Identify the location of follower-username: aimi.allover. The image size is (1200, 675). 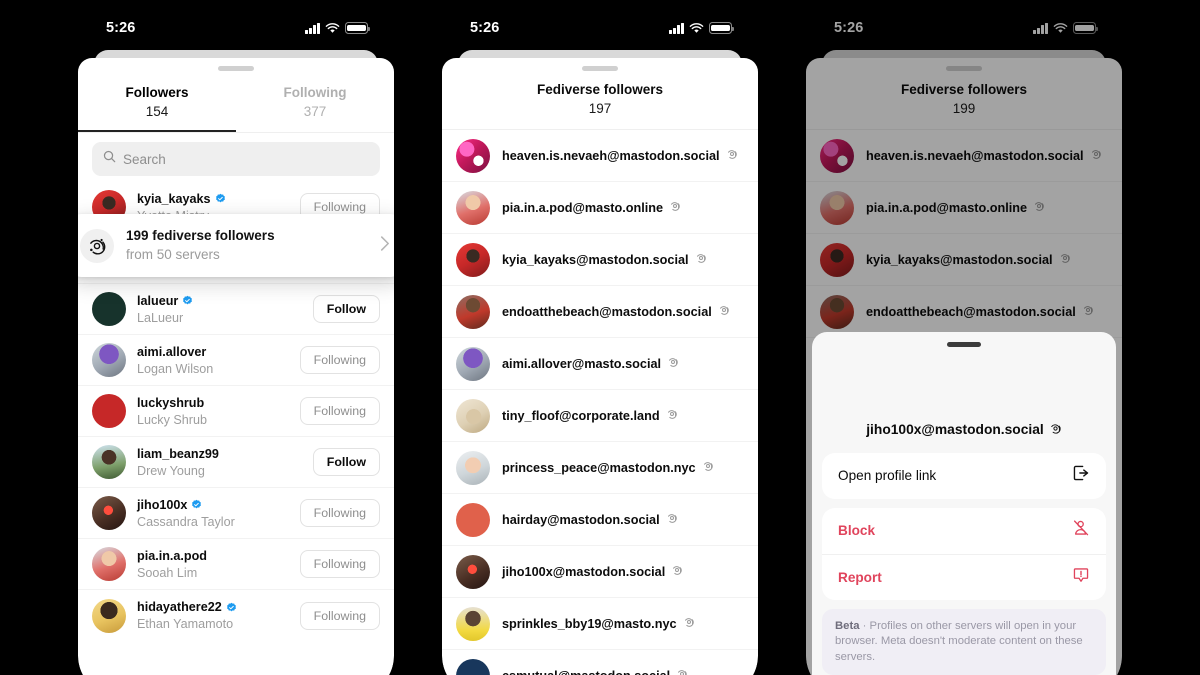
(213, 352).